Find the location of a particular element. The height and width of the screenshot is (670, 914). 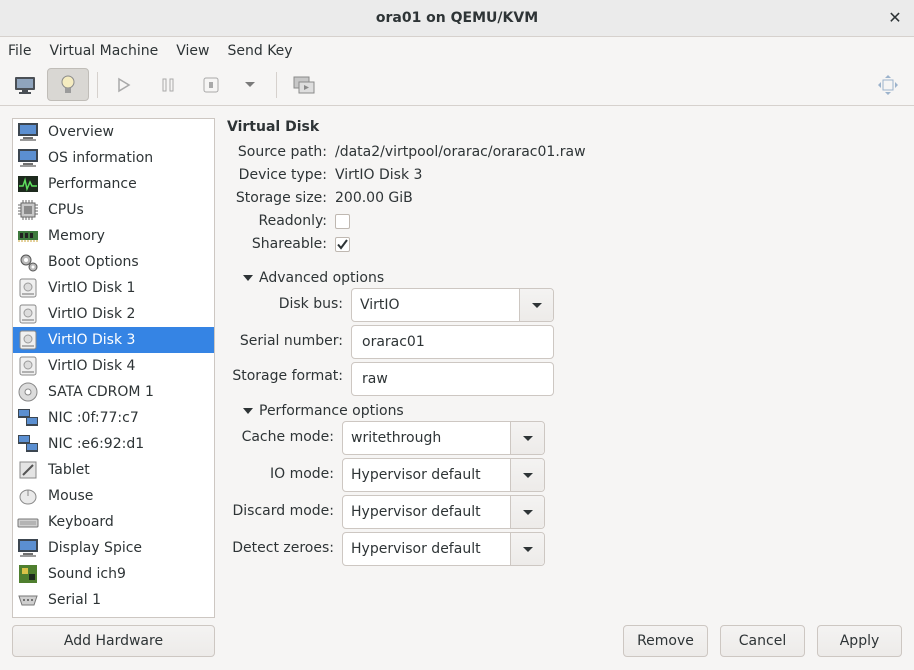

sidebar-item-keyboard: Keyboard is located at coordinates (113, 522).